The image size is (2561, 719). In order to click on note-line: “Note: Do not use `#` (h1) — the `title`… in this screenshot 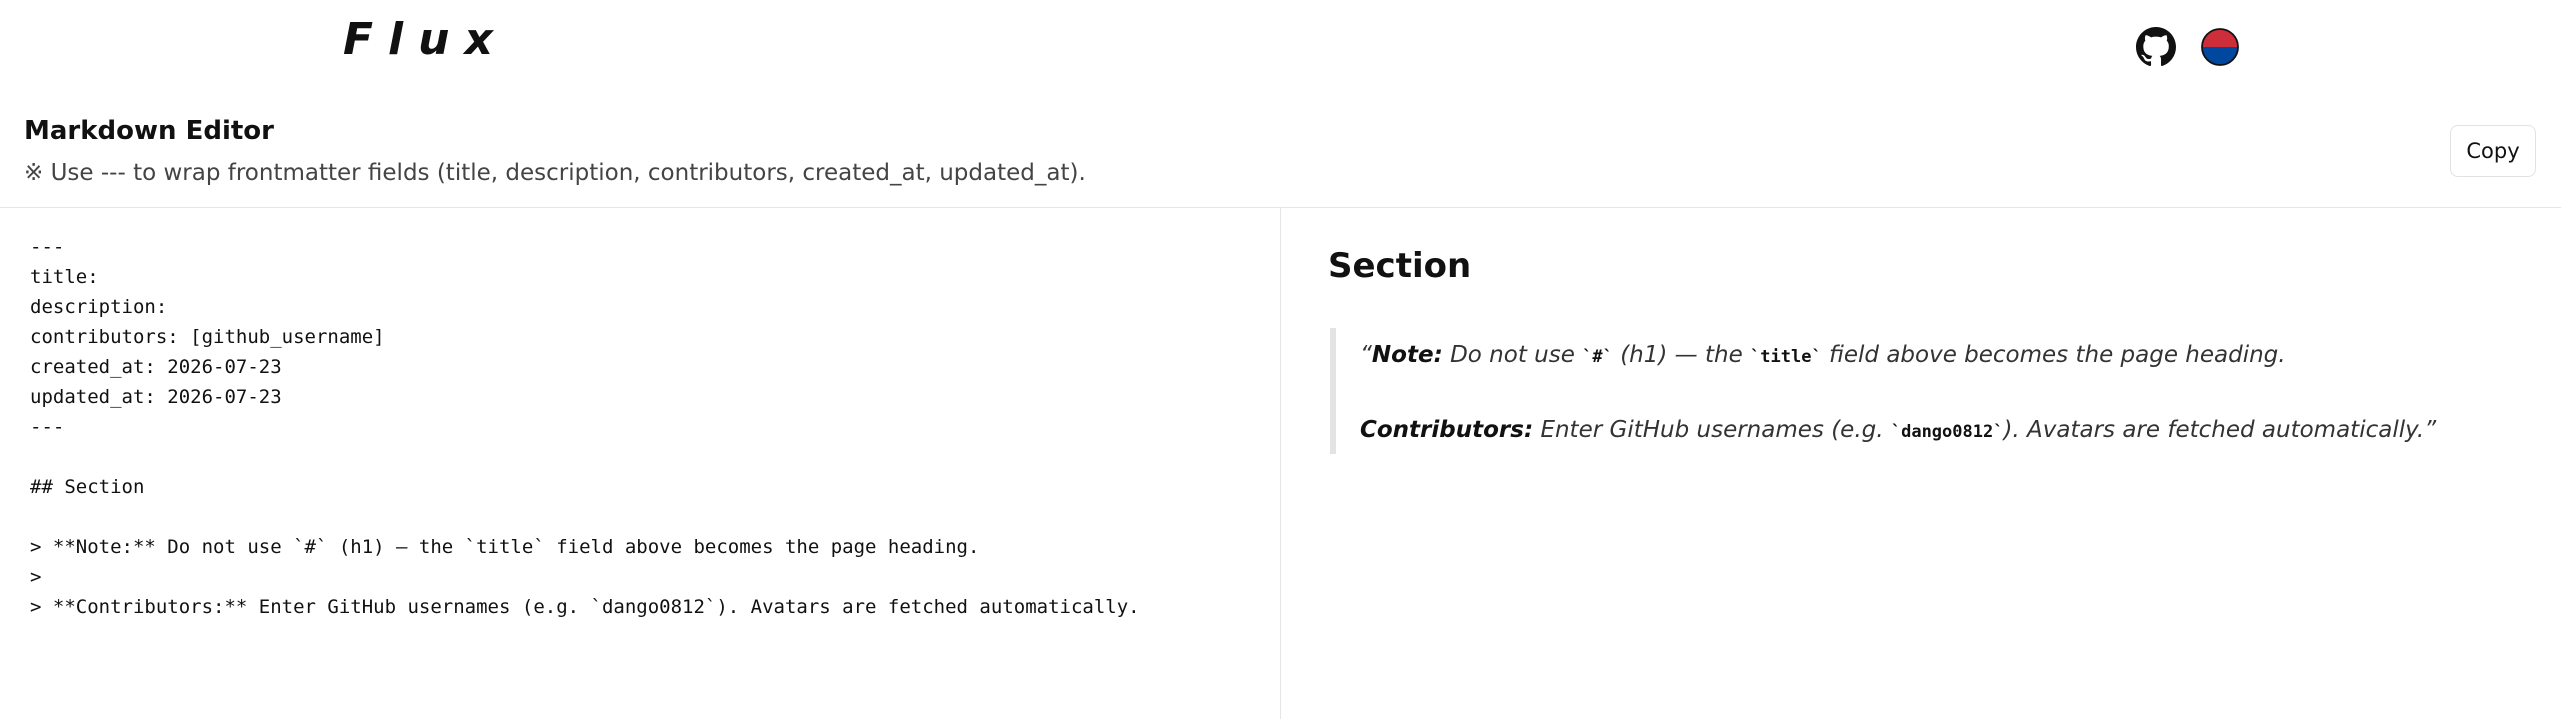, I will do `click(1823, 355)`.